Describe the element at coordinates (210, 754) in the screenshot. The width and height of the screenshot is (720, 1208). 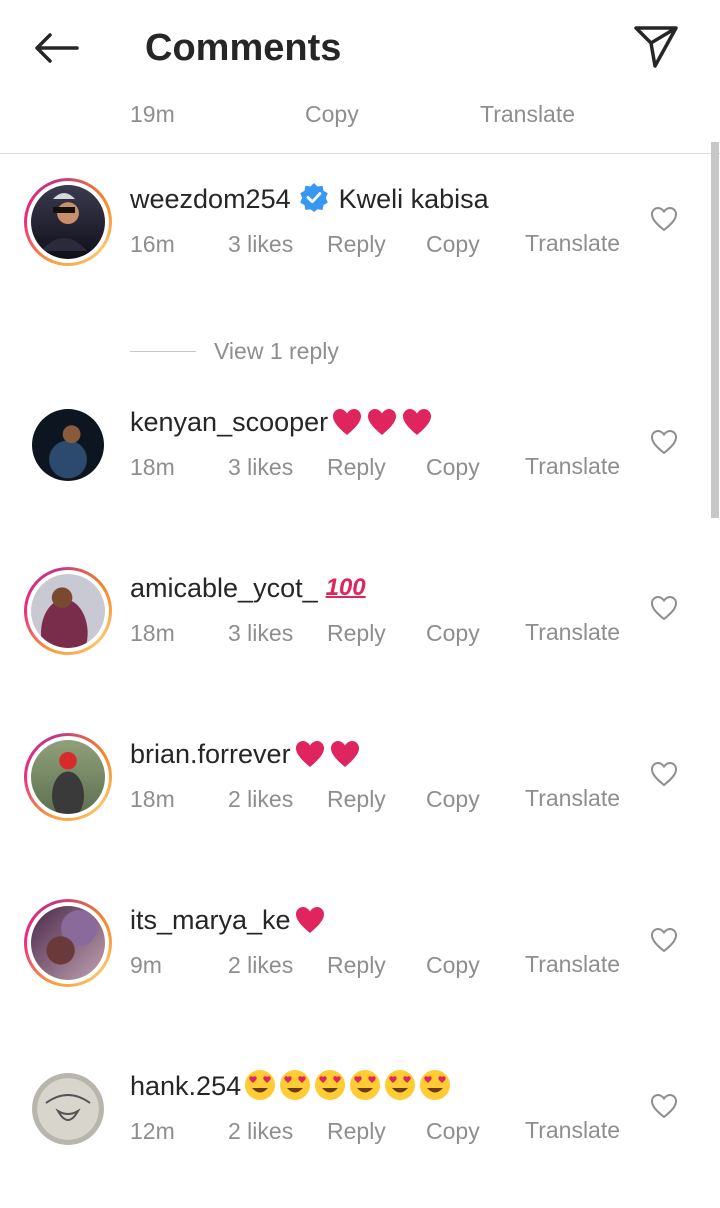
I see `comment-username: brian.forrever` at that location.